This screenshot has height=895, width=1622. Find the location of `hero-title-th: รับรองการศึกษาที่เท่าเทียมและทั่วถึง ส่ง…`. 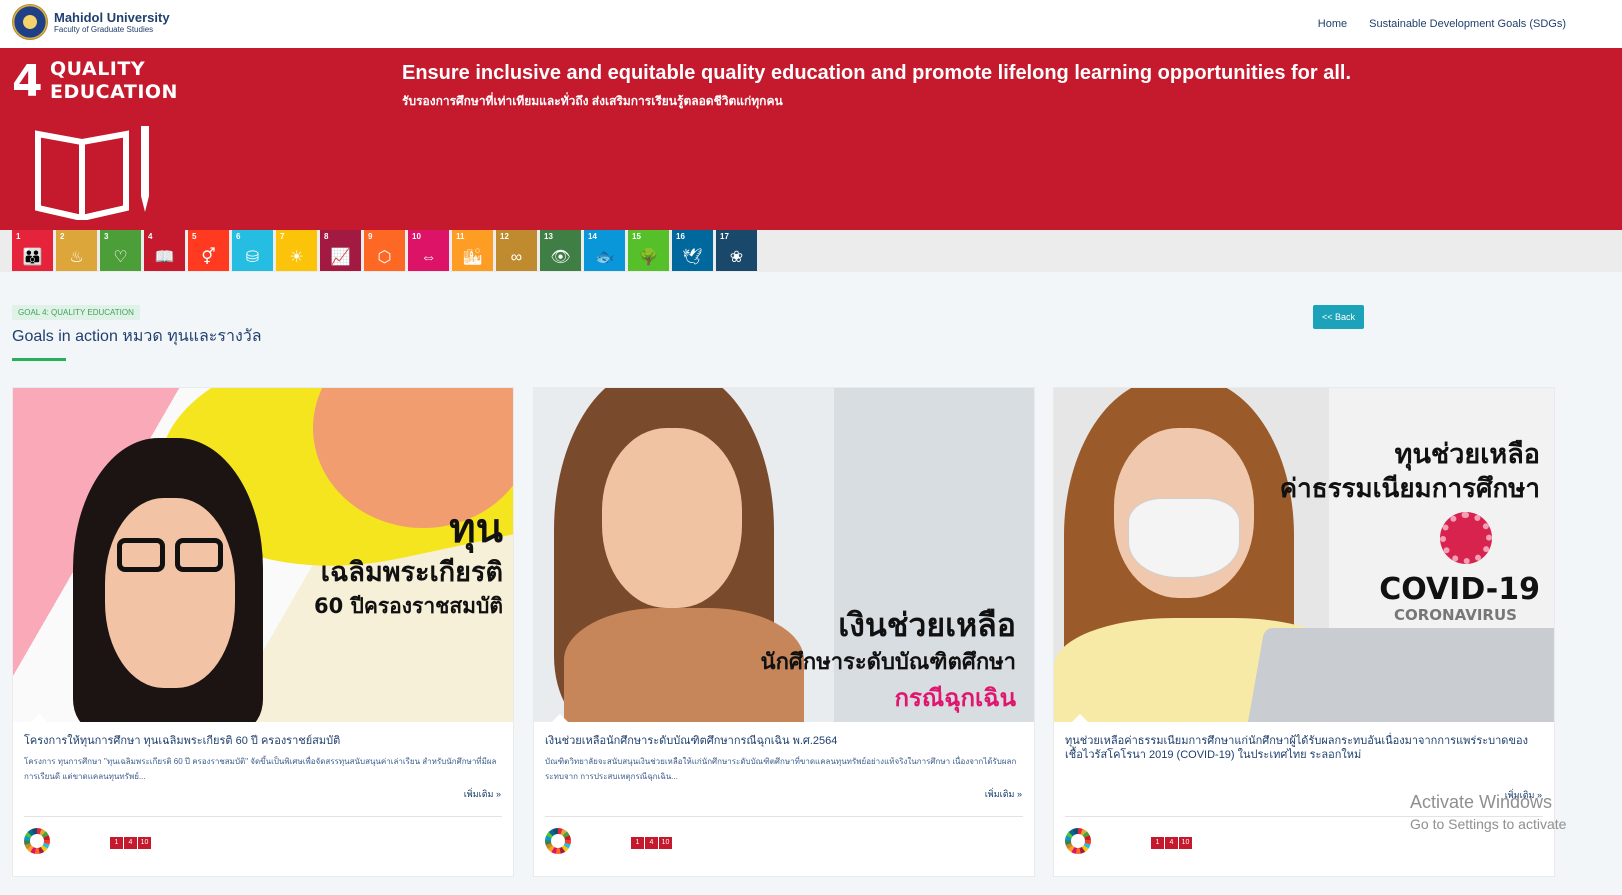

hero-title-th: รับรองการศึกษาที่เท่าเทียมและทั่วถึง ส่ง… is located at coordinates (592, 101).